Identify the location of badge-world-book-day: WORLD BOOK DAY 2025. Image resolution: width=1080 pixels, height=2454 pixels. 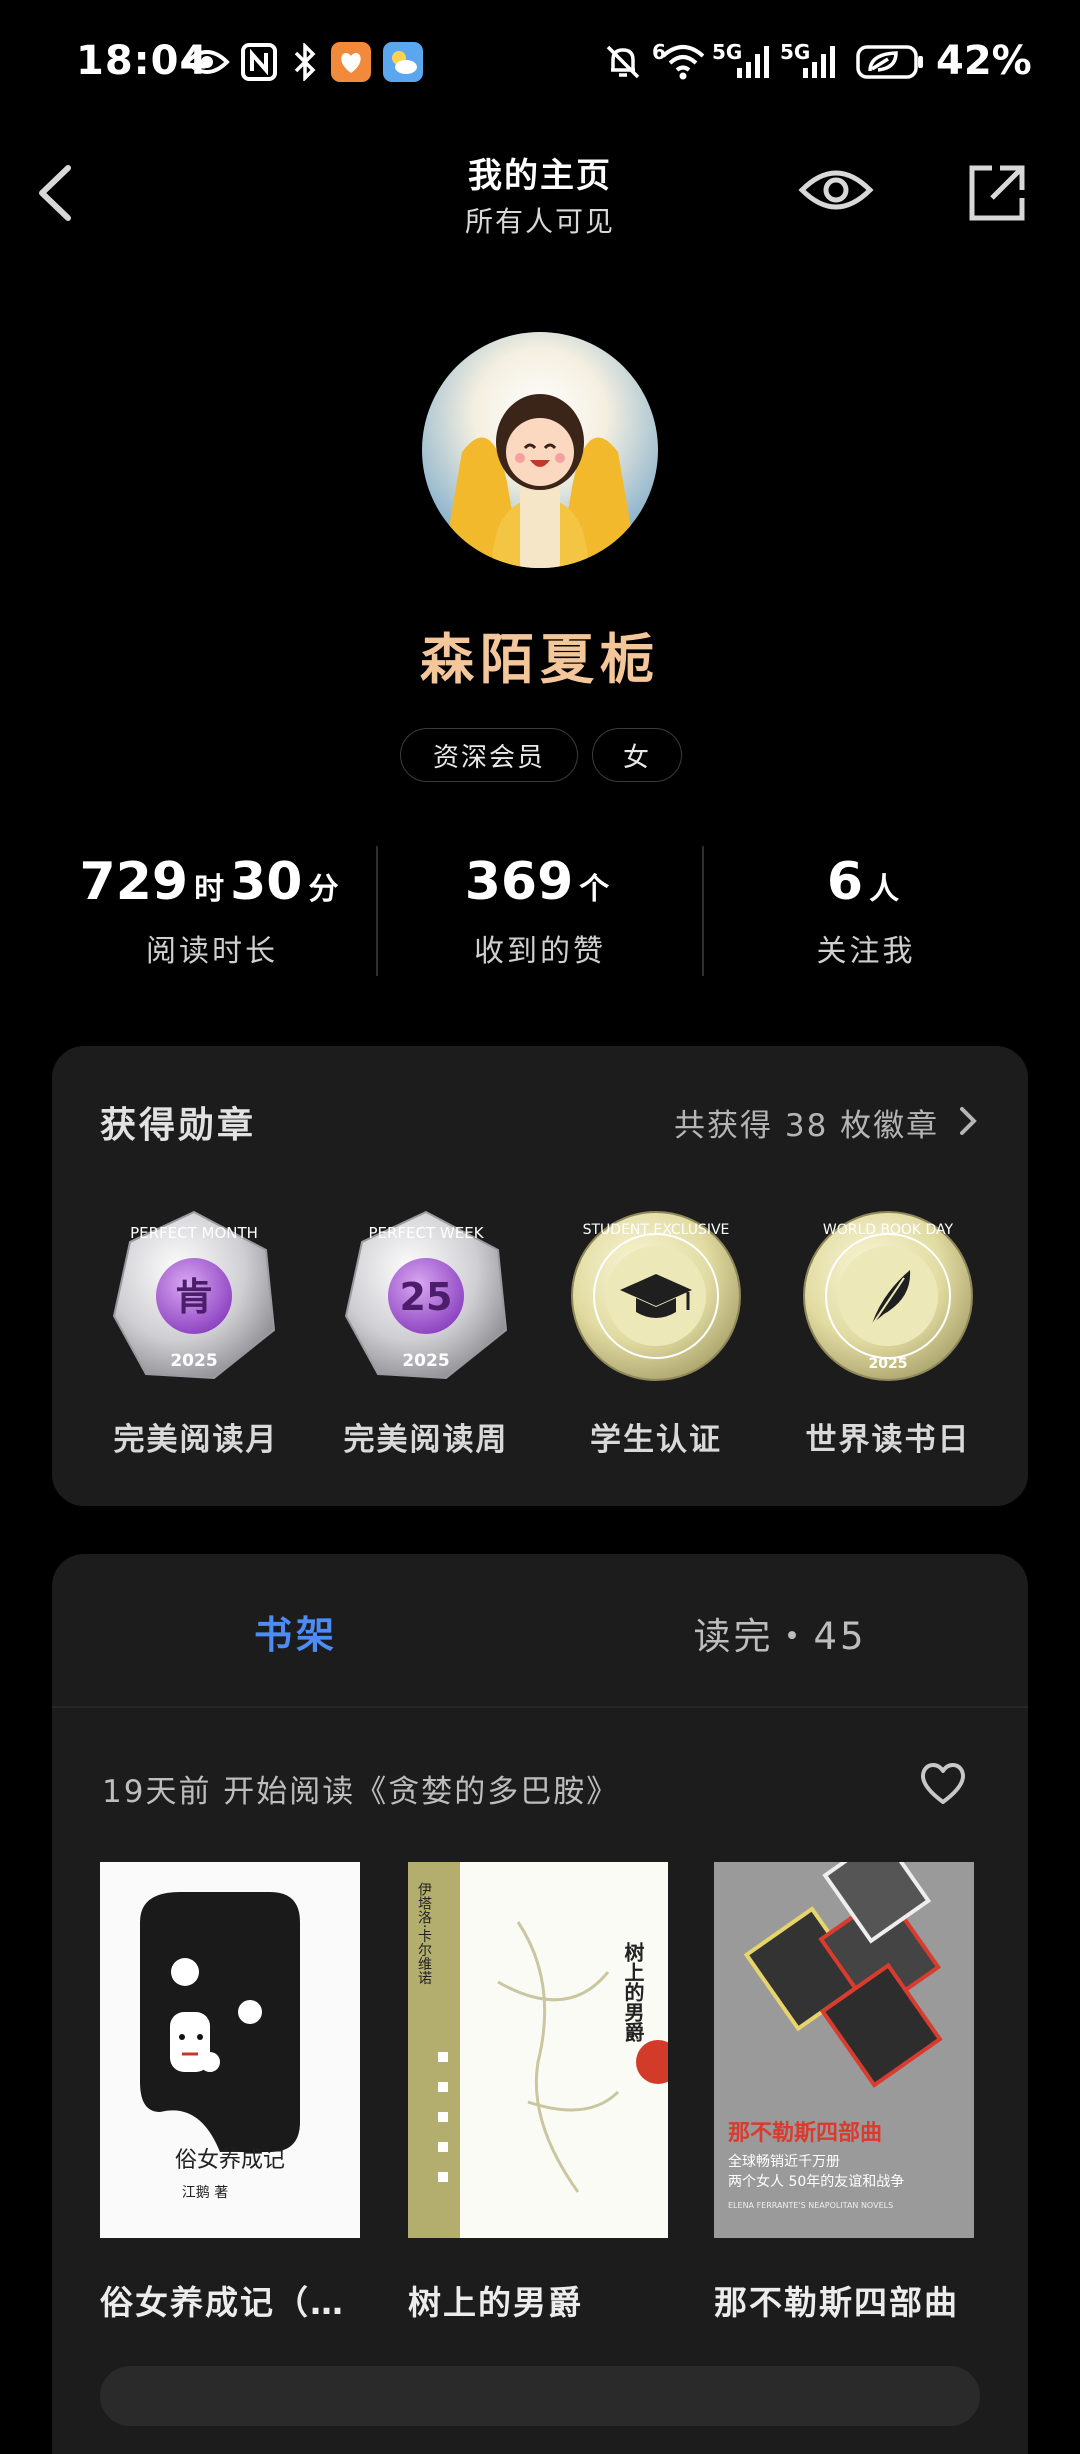
(888, 1296).